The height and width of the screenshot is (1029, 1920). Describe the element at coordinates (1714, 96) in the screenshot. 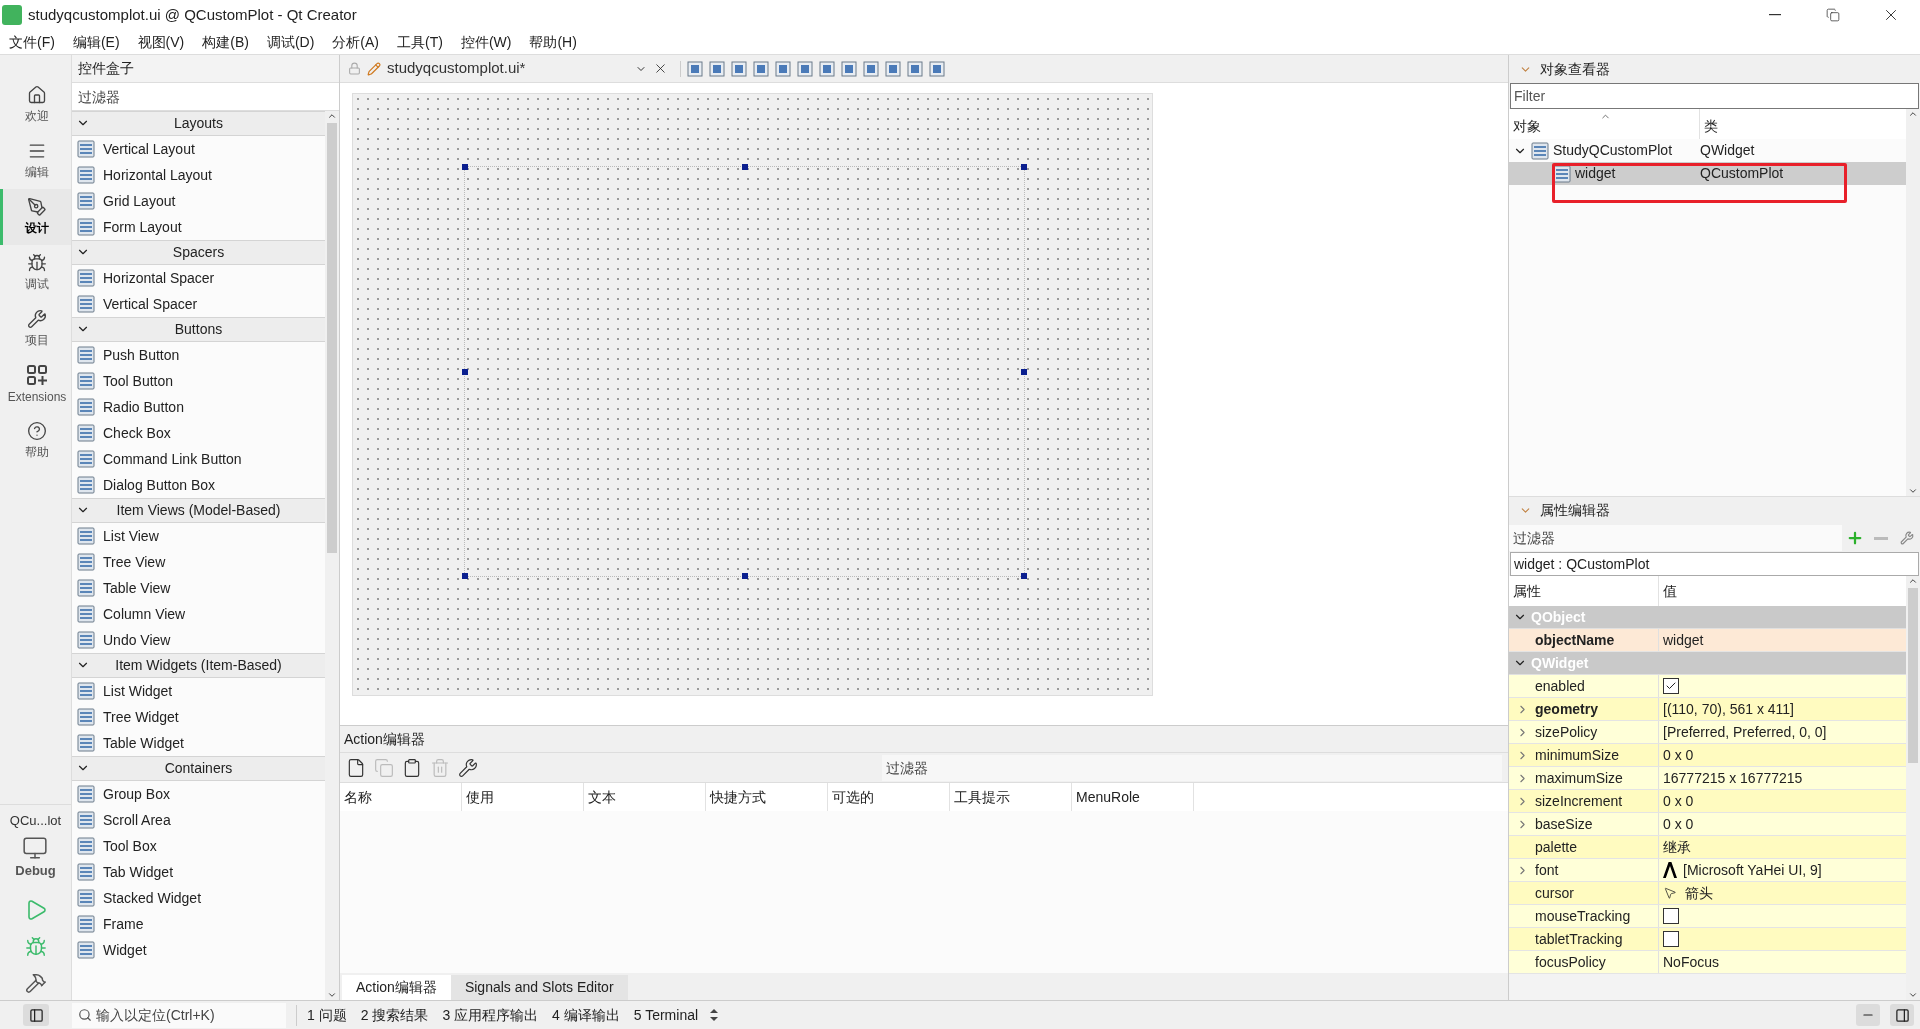

I see `filter-field: Filter` at that location.